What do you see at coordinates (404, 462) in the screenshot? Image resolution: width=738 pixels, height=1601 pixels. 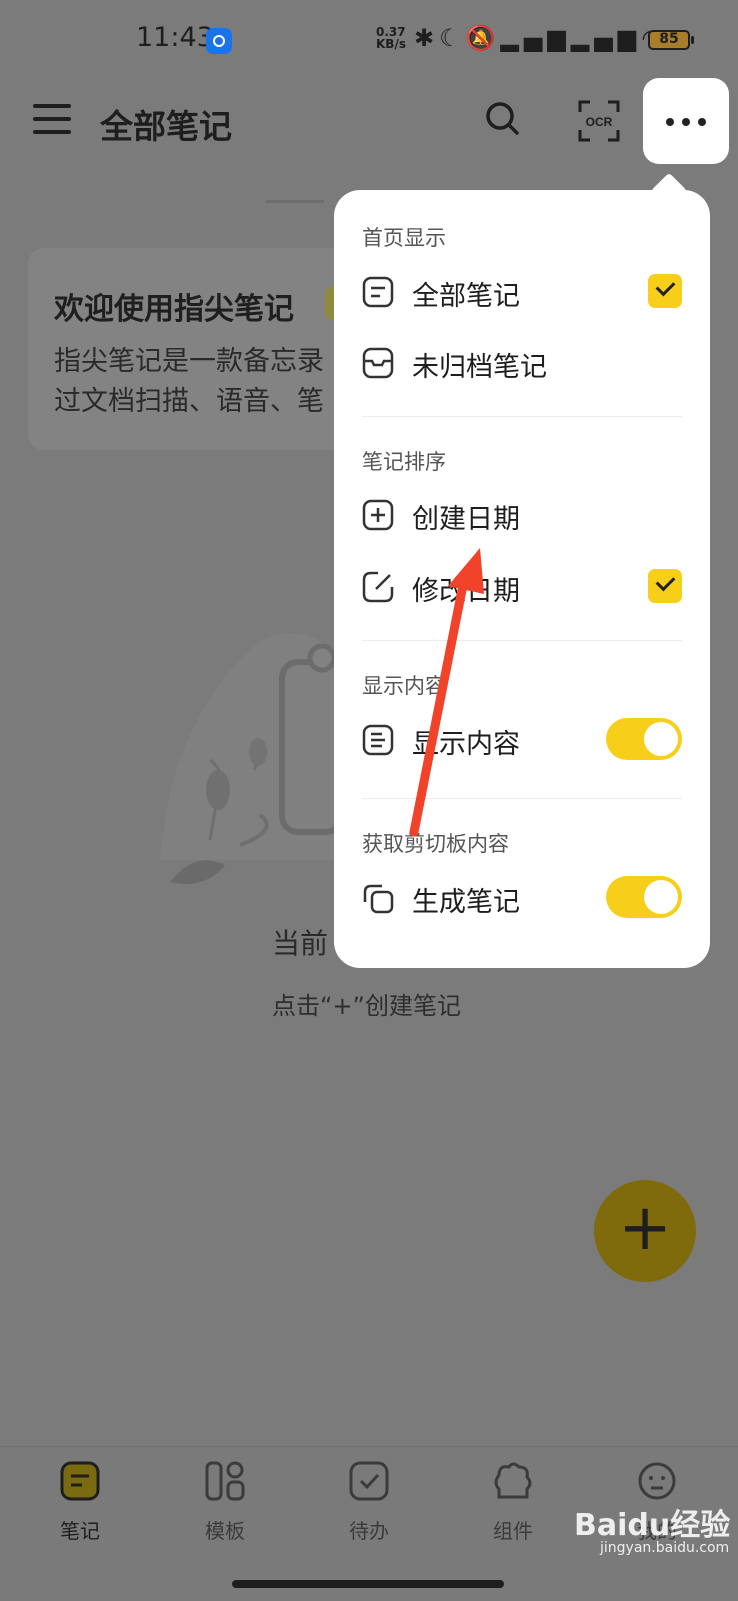 I see `section-title-sort: 笔记排序` at bounding box center [404, 462].